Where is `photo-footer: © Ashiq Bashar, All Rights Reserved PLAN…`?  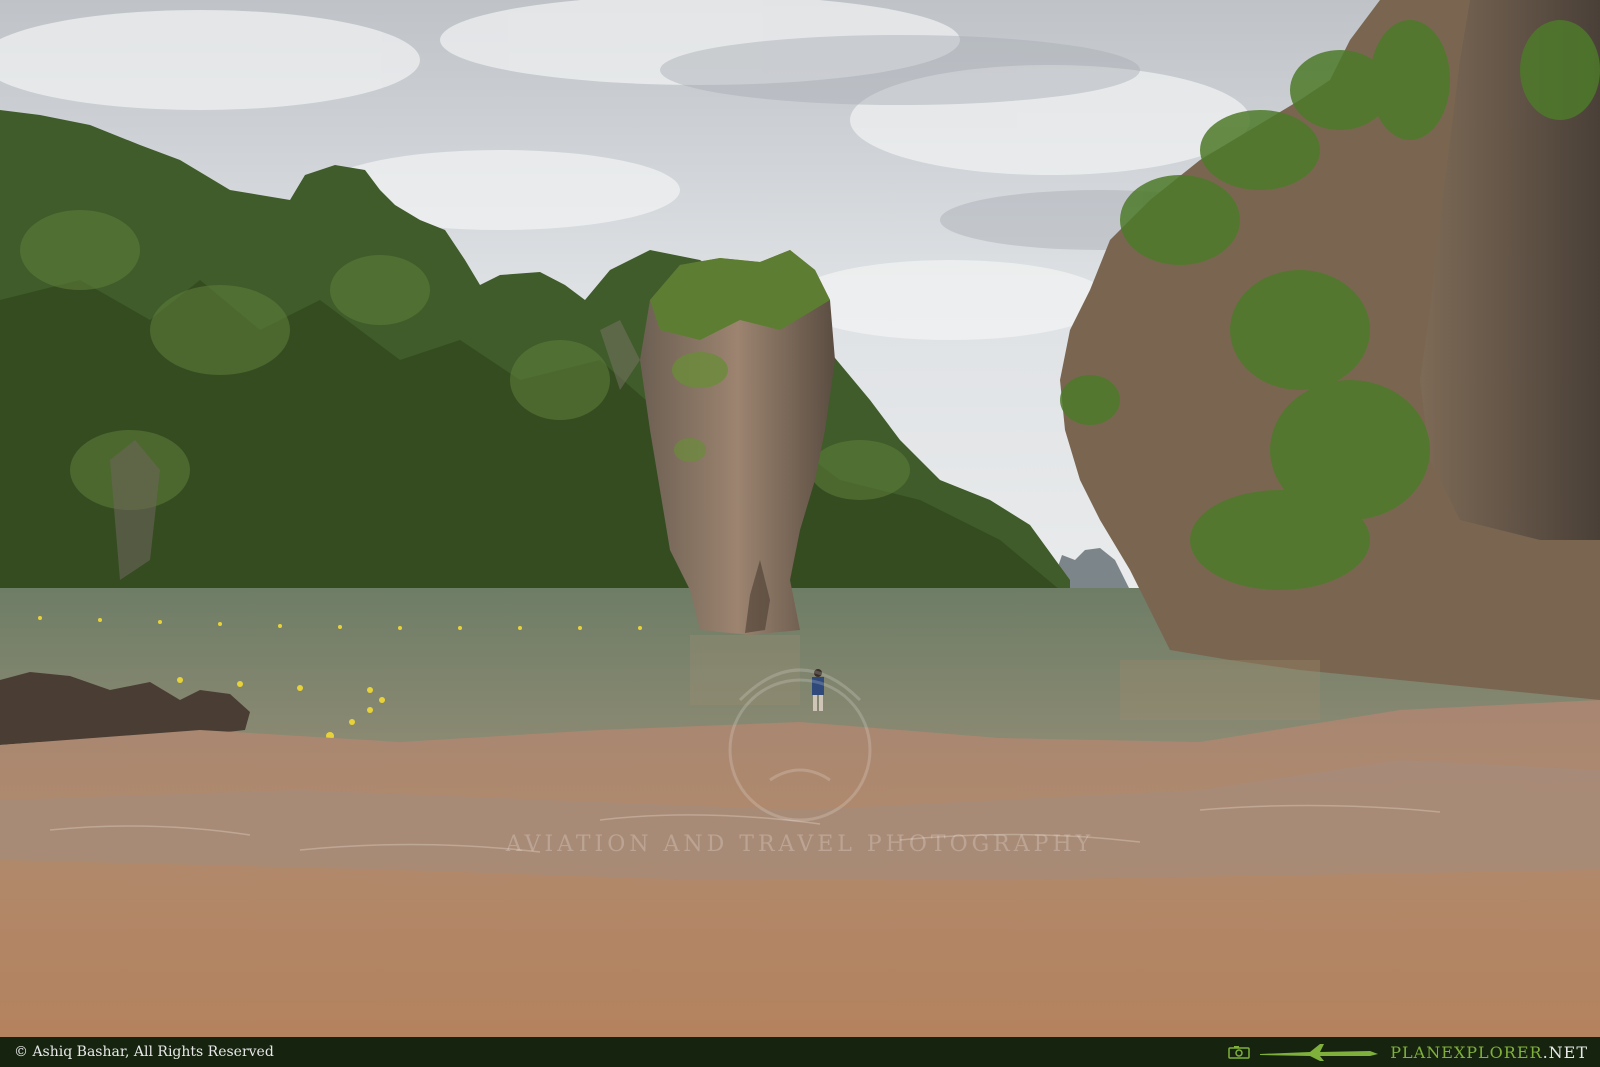
photo-footer: © Ashiq Bashar, All Rights Reserved PLAN… is located at coordinates (800, 1052).